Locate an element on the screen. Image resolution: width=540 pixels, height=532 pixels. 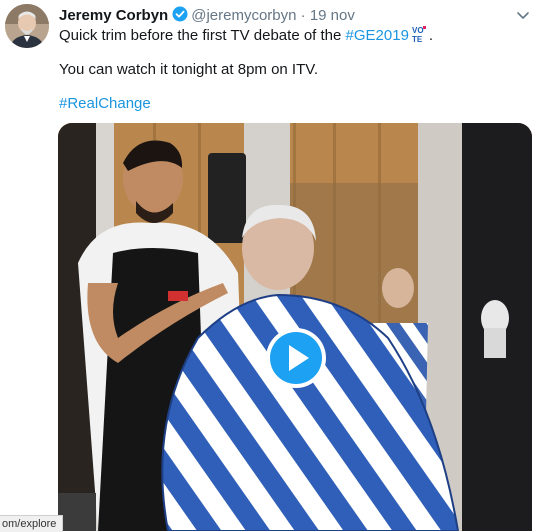
svg-text: TE is located at coordinates (417, 39).